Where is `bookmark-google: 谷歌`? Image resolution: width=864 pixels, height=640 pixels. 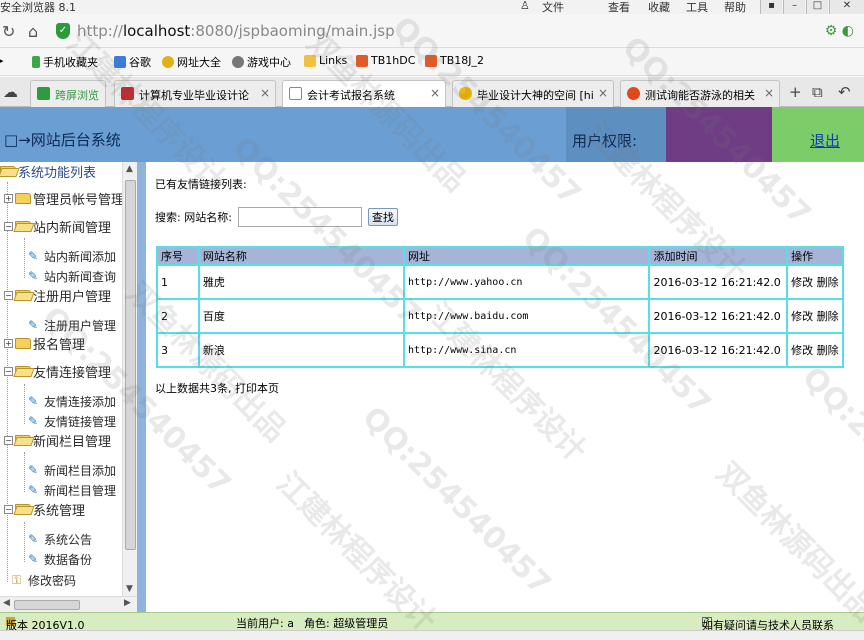 bookmark-google: 谷歌 is located at coordinates (132, 62).